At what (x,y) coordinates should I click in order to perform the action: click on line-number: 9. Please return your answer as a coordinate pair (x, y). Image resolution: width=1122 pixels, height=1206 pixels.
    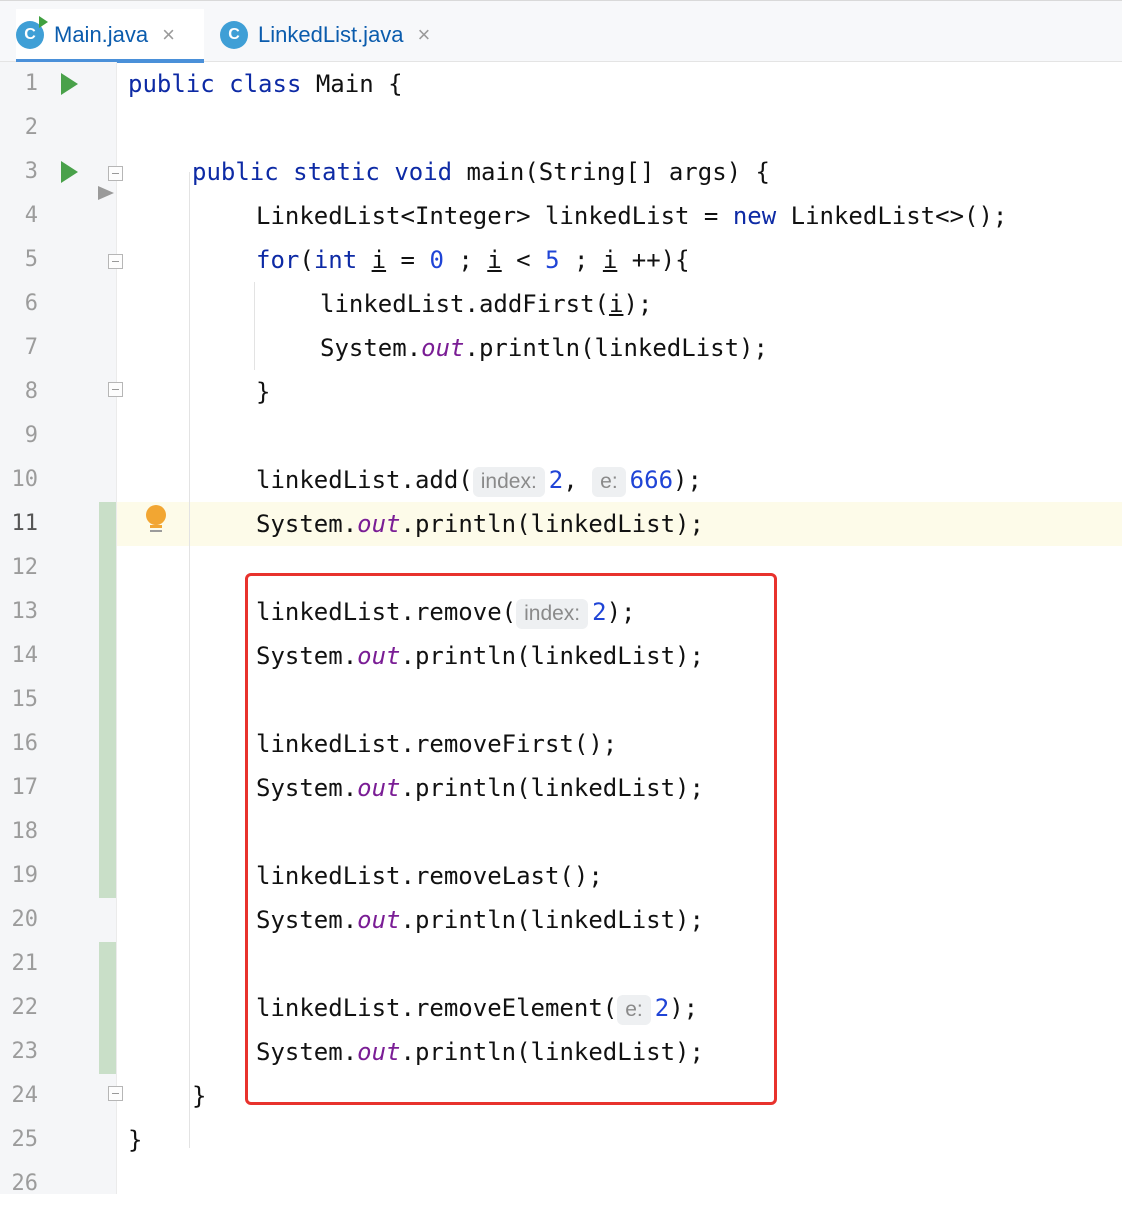
    Looking at the image, I should click on (31, 435).